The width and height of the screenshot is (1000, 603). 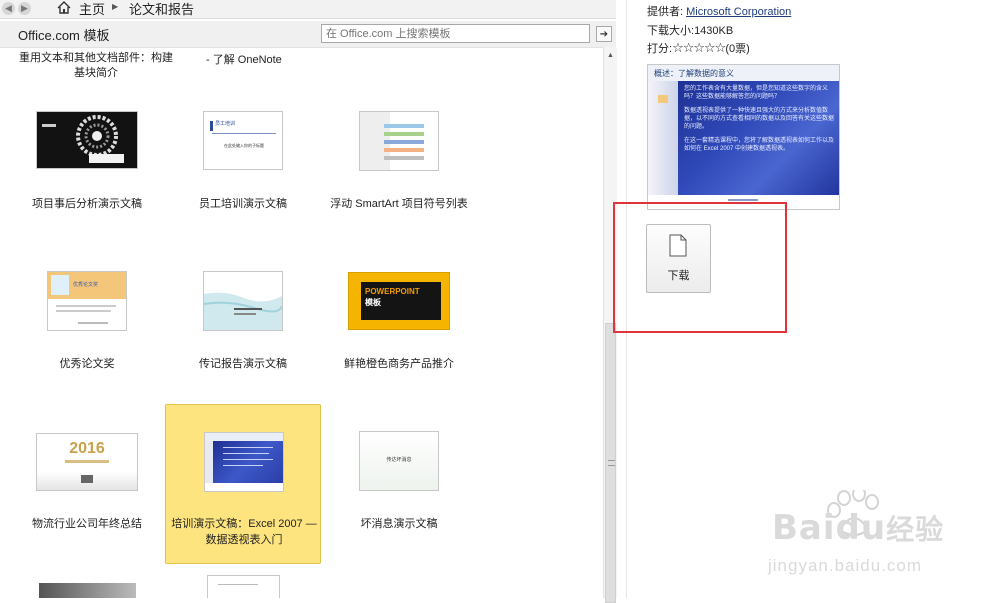 What do you see at coordinates (92, 9) in the screenshot?
I see `breadcrumb-home: 主页` at bounding box center [92, 9].